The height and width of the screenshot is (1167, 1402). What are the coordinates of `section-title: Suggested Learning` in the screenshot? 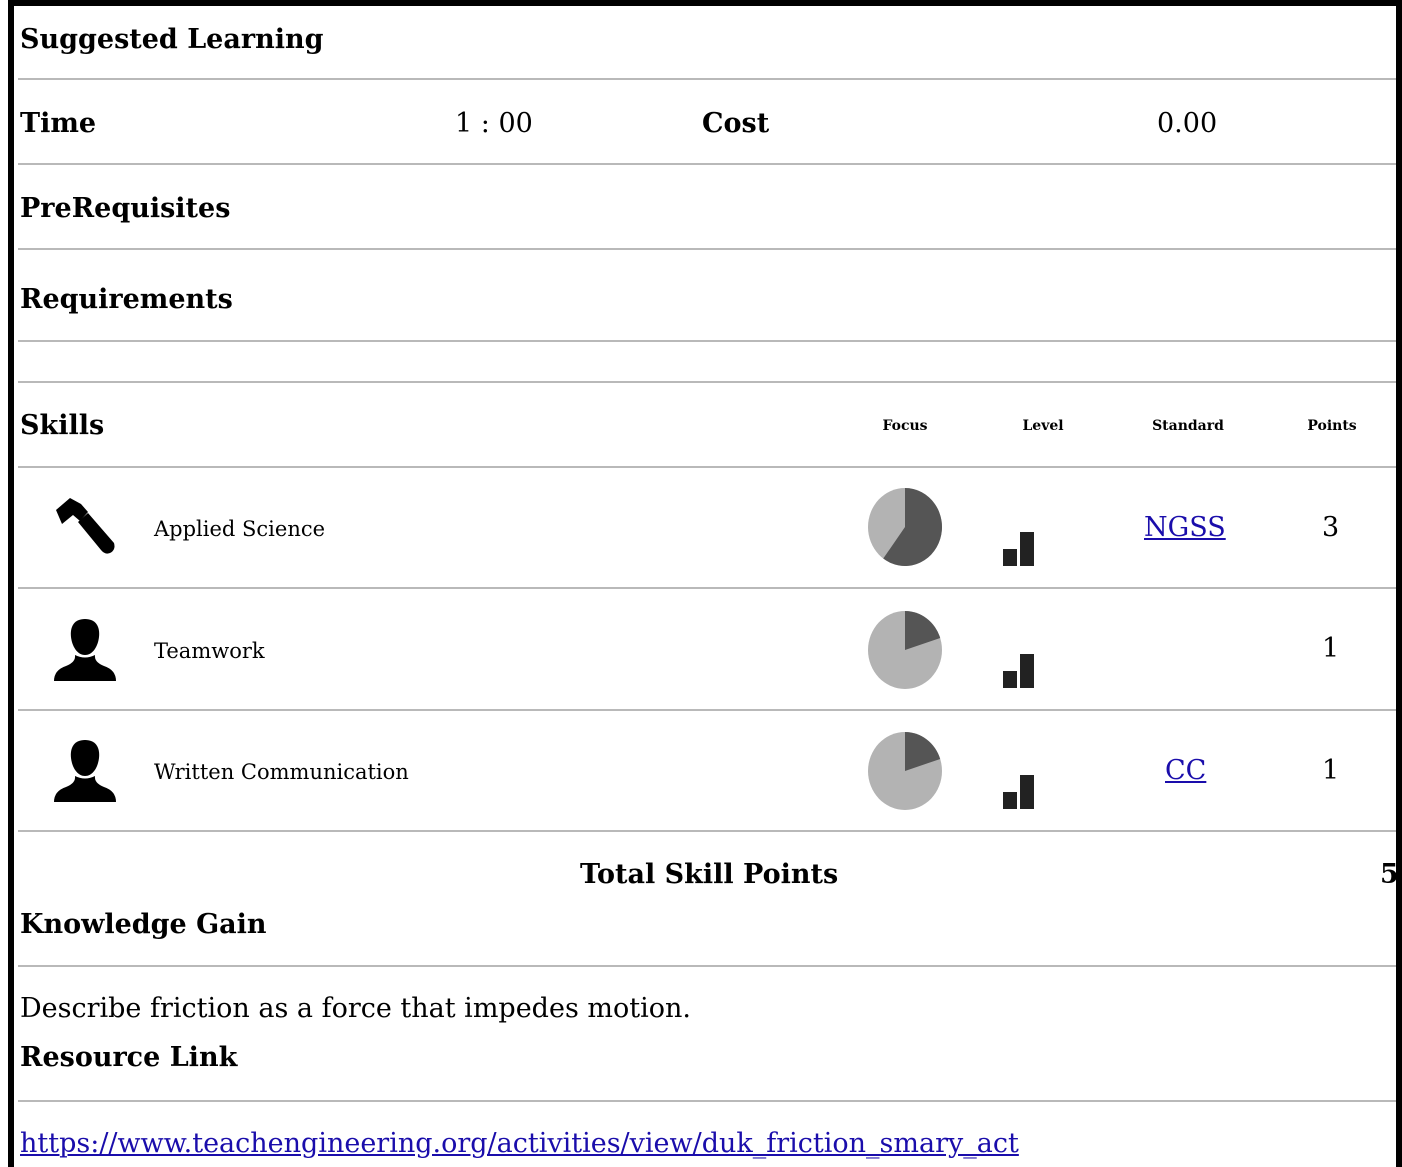 It's located at (172, 39).